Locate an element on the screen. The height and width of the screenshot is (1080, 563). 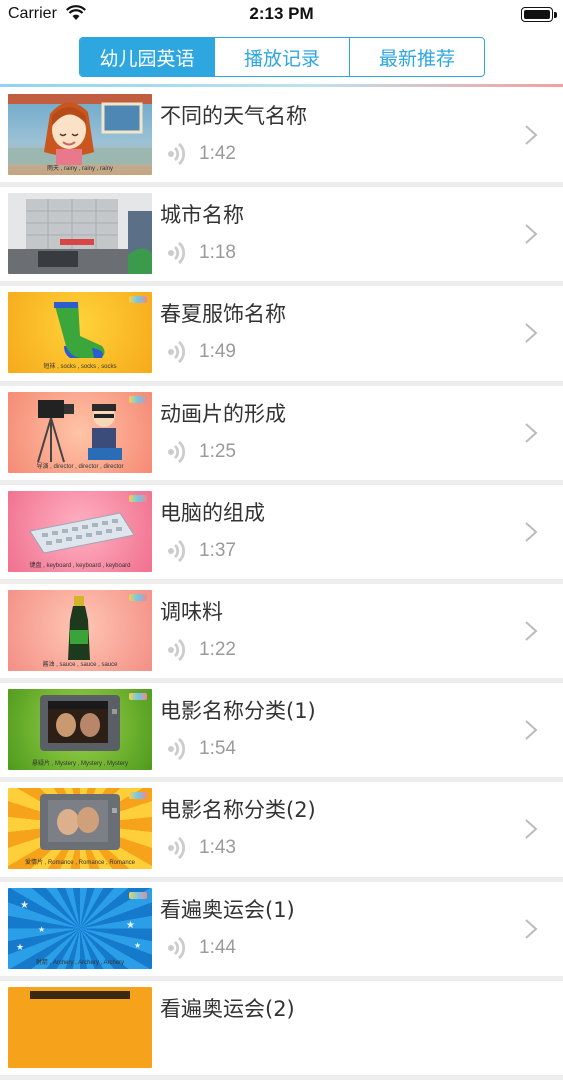
item-duration: 1:44 is located at coordinates (217, 947).